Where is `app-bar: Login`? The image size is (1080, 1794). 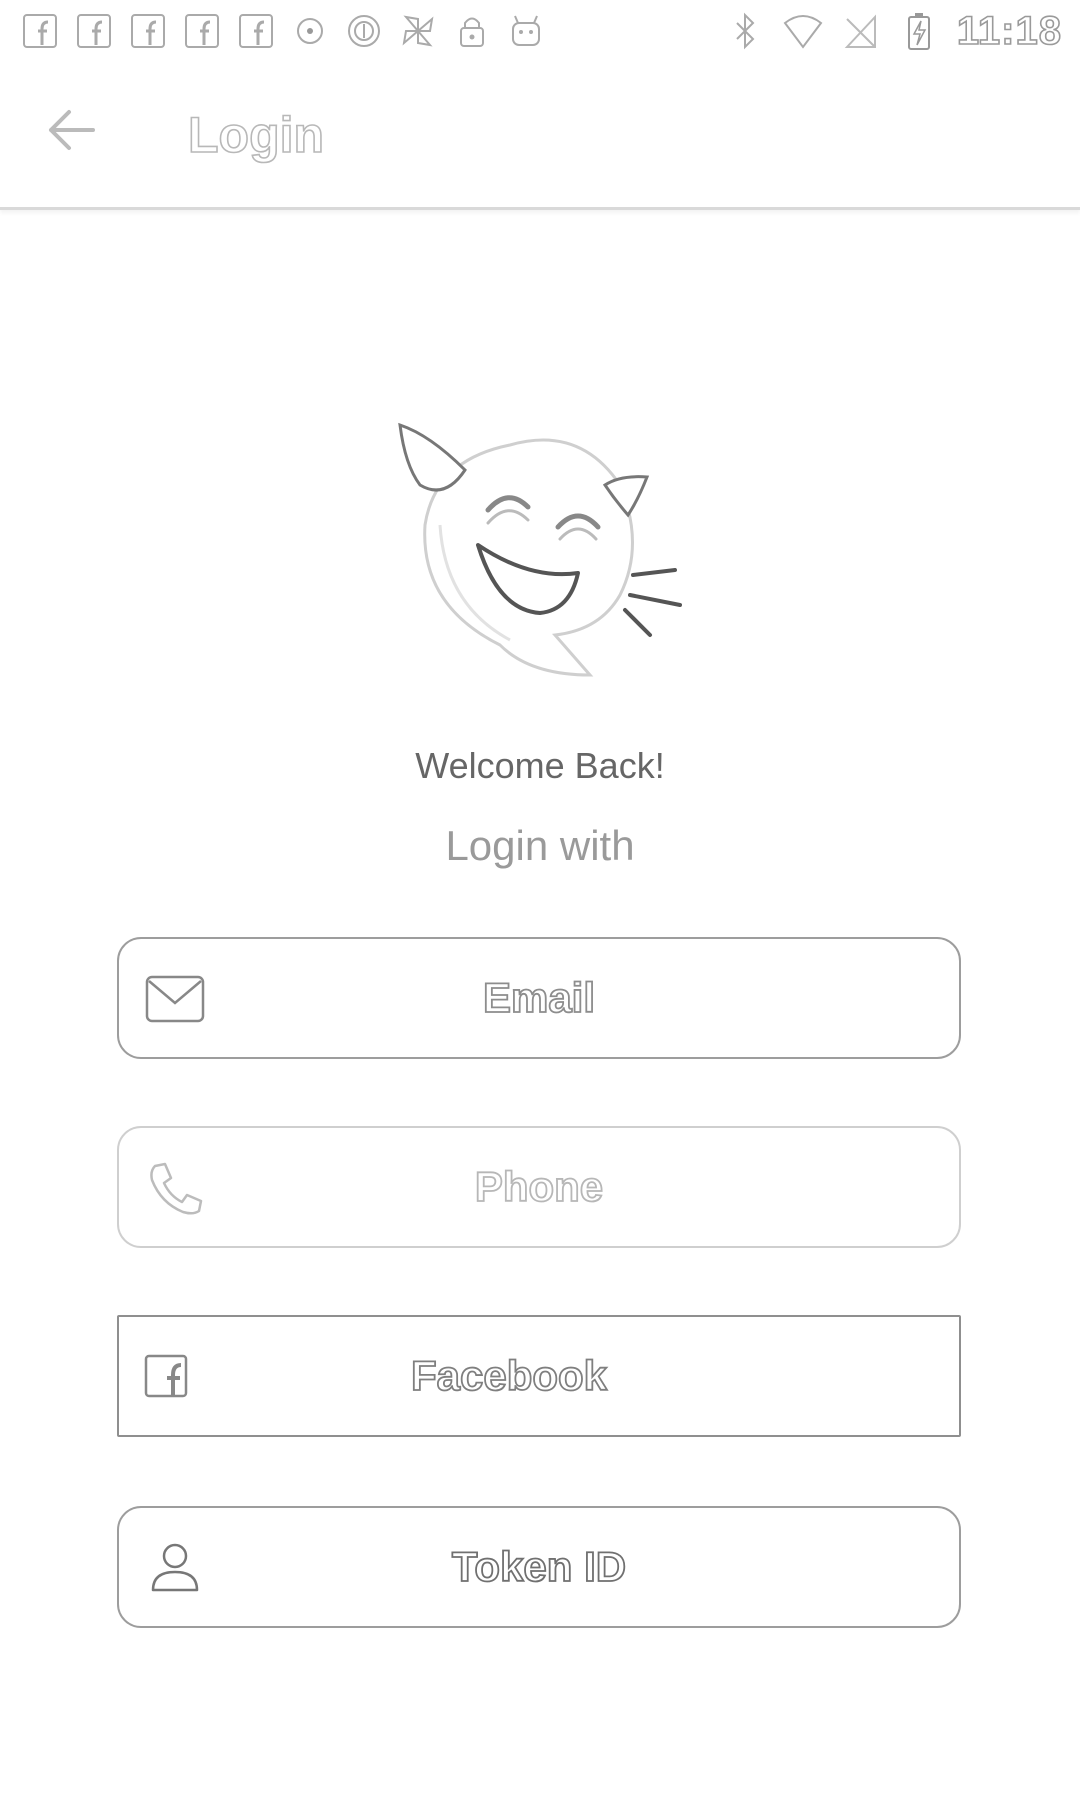 app-bar: Login is located at coordinates (540, 136).